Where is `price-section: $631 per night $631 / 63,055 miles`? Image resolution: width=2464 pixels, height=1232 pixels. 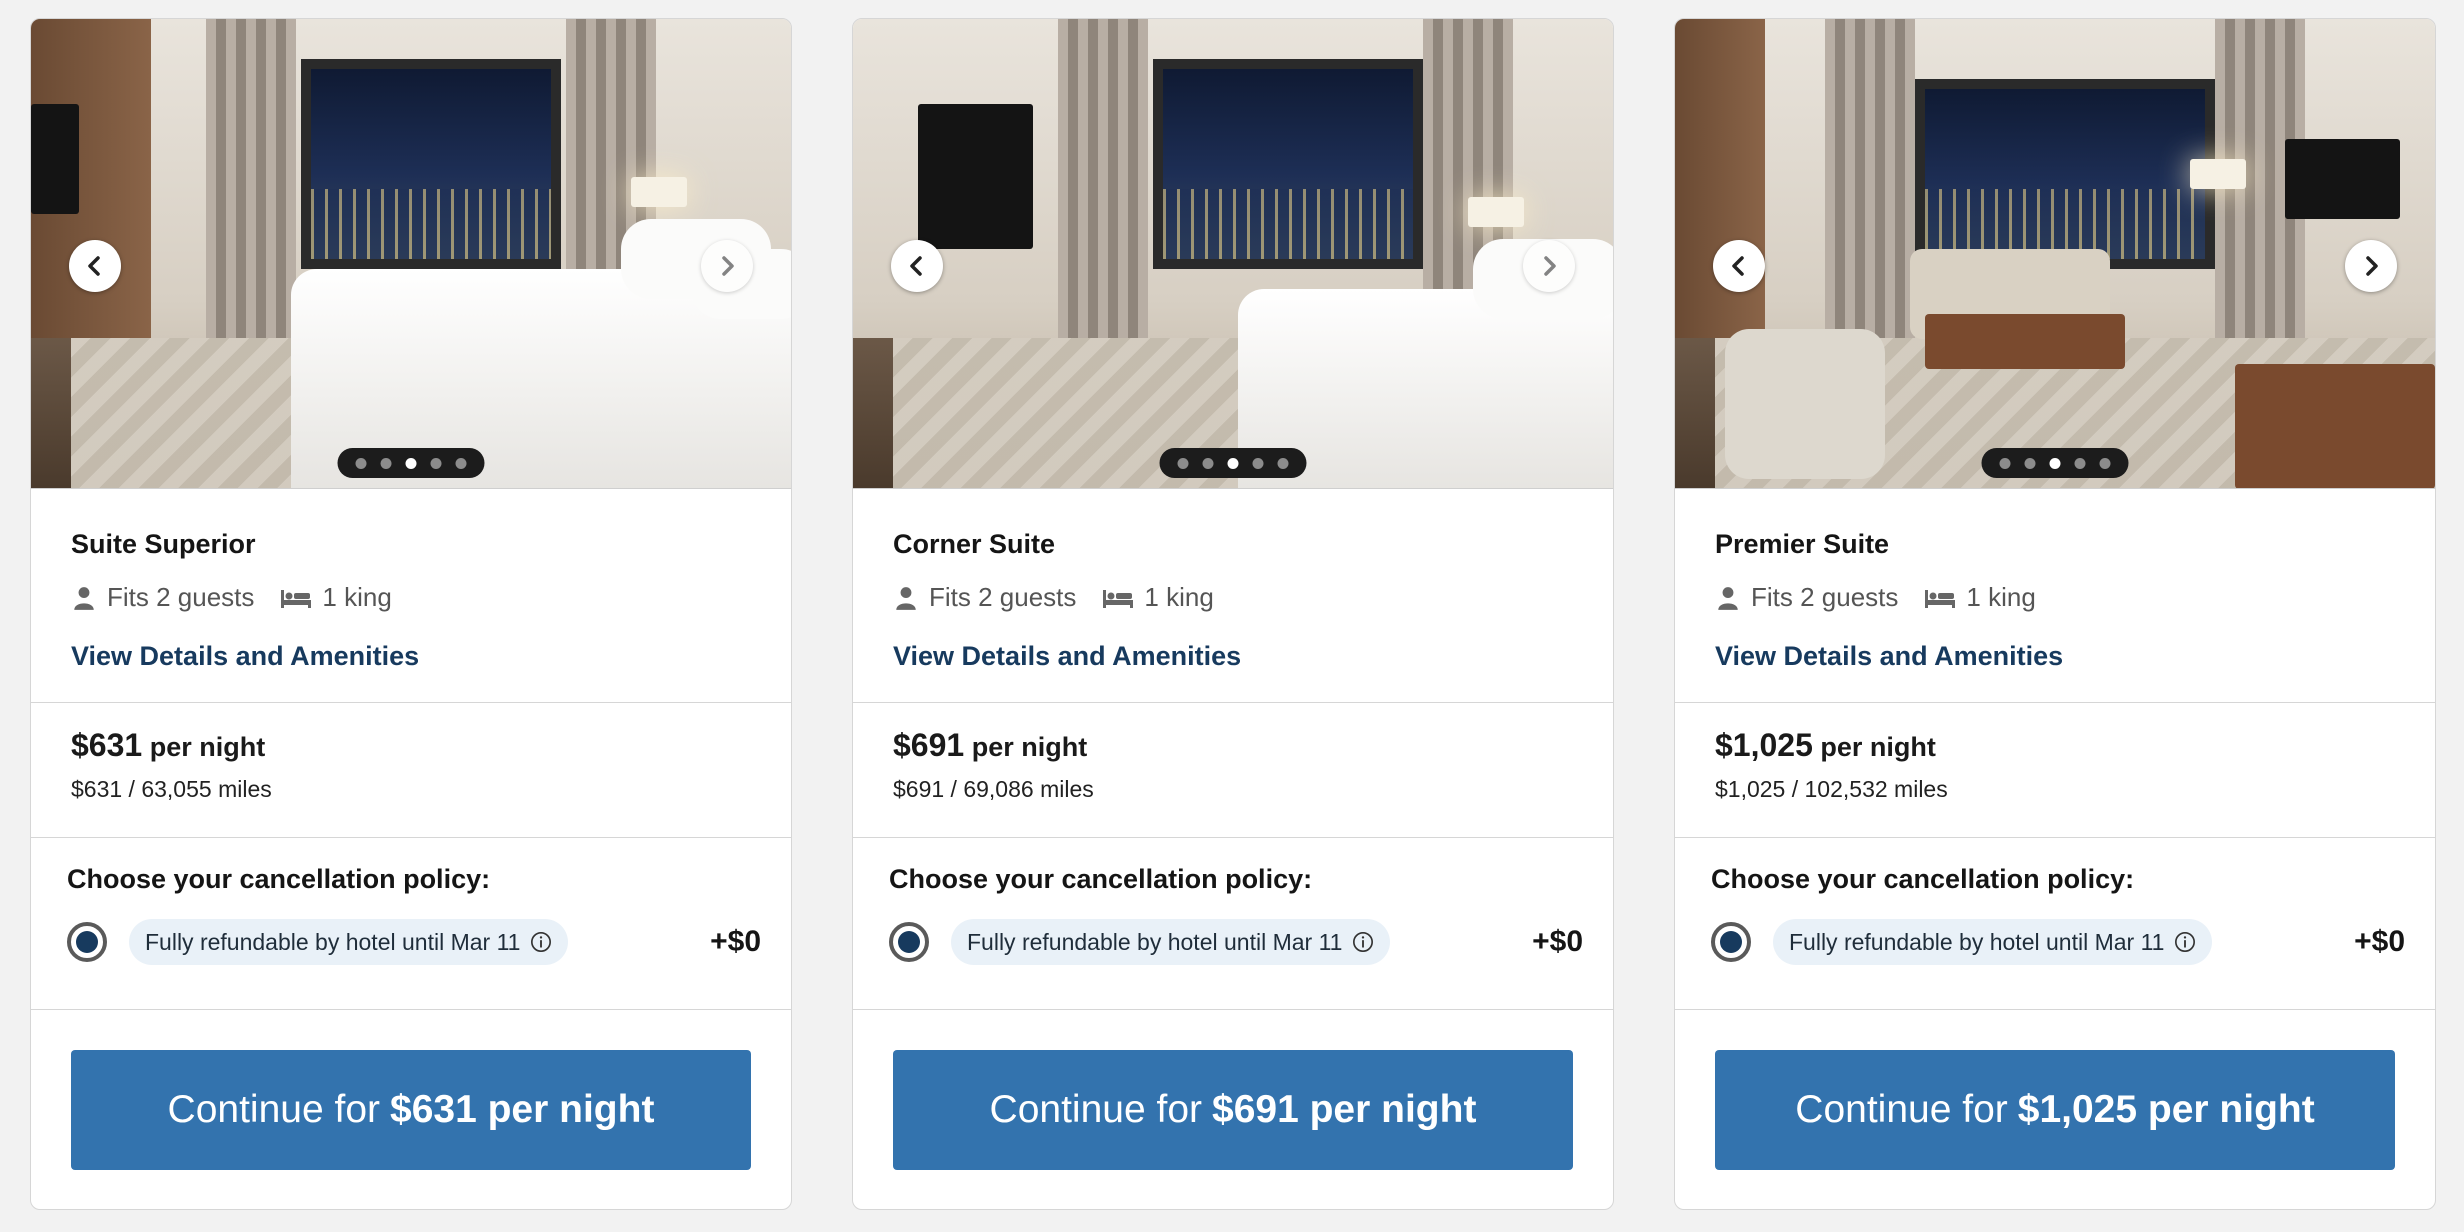 price-section: $631 per night $631 / 63,055 miles is located at coordinates (411, 770).